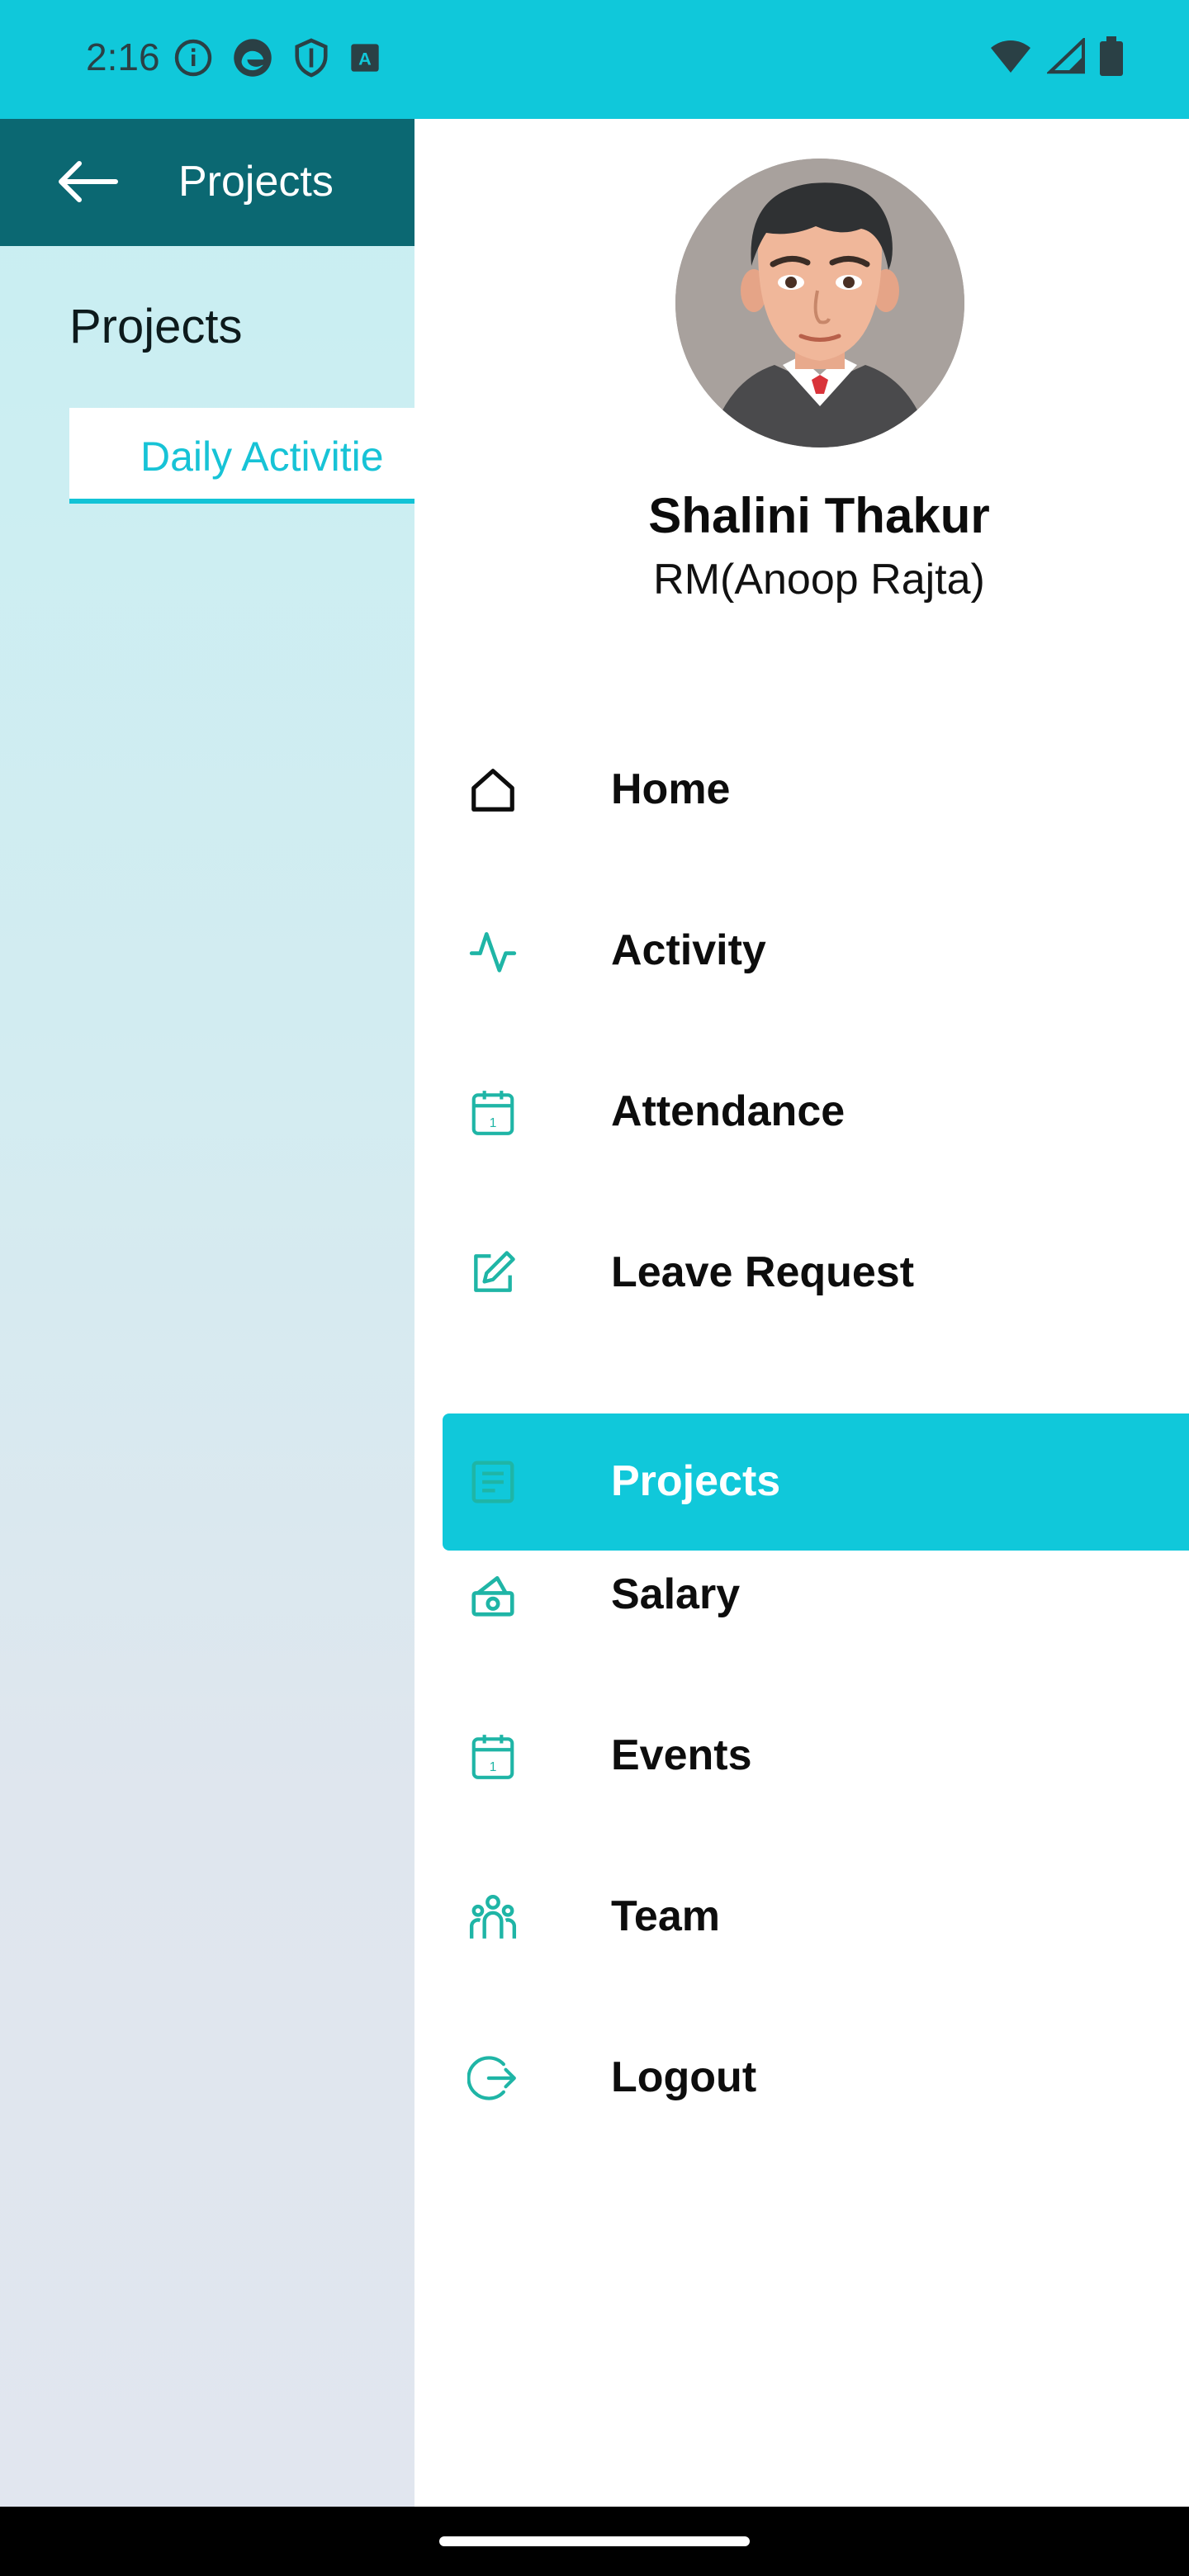  Describe the element at coordinates (665, 1916) in the screenshot. I see `menu-label: Team` at that location.